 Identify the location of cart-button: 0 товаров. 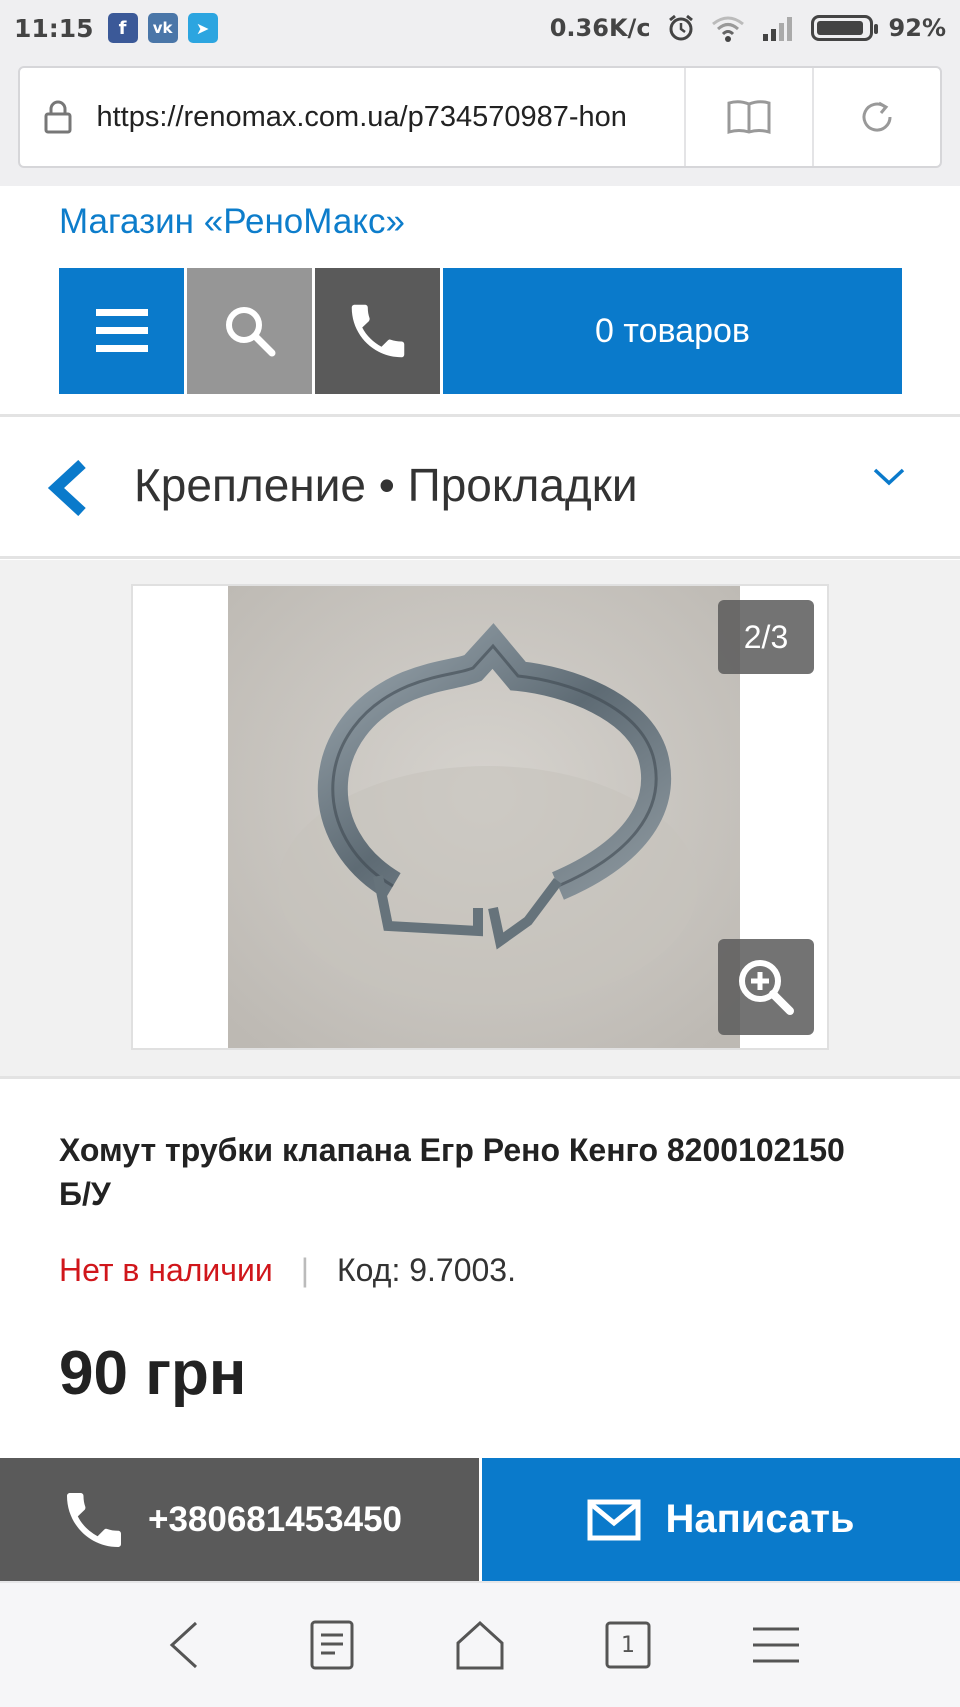
(672, 331).